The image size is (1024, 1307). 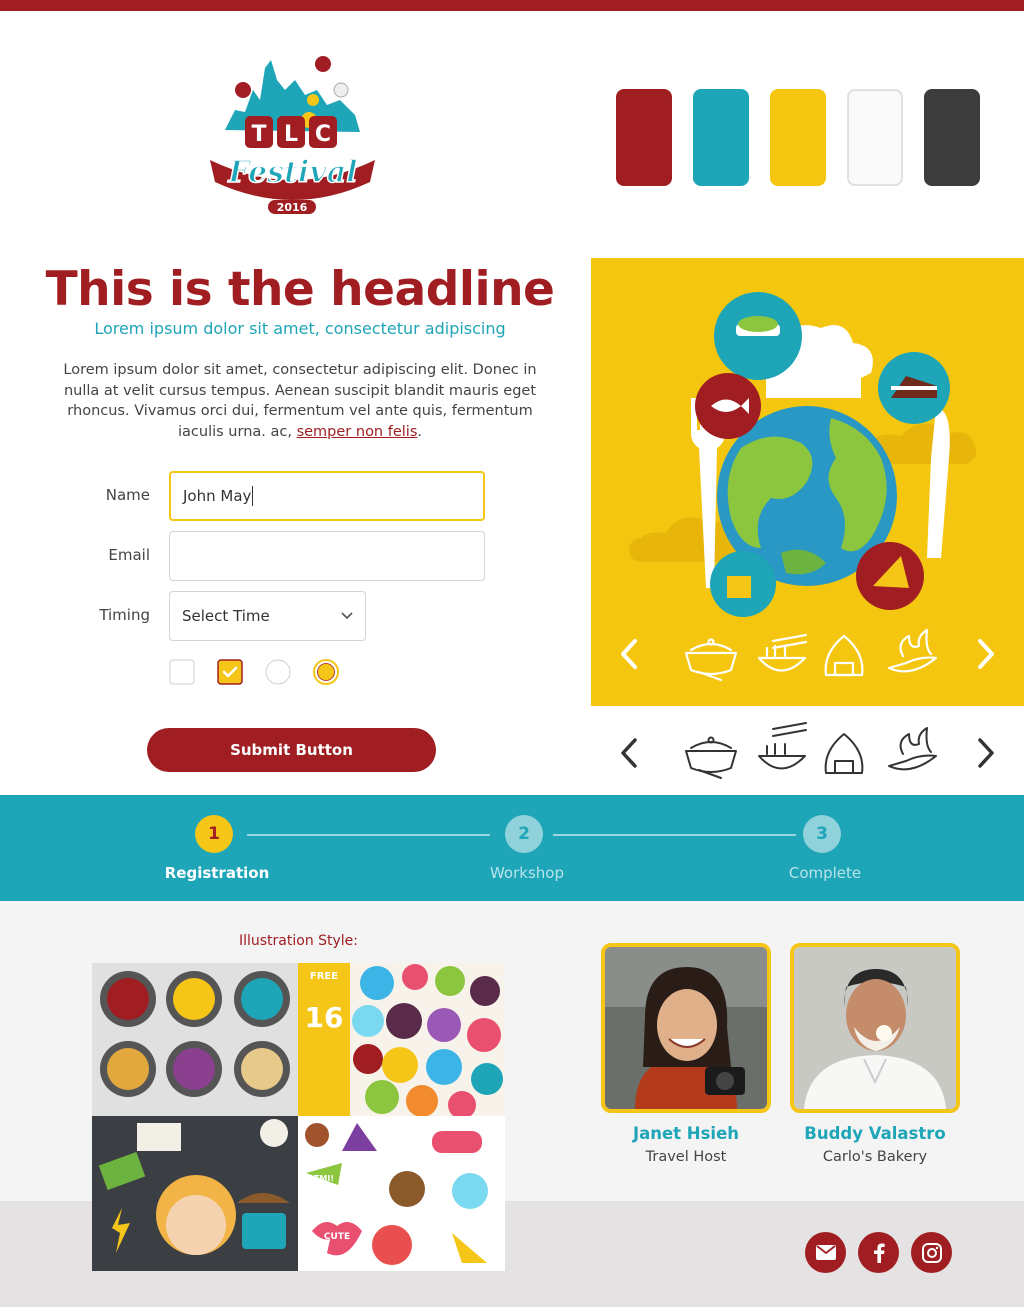 I want to click on timing-select-value: Select Time, so click(x=226, y=616).